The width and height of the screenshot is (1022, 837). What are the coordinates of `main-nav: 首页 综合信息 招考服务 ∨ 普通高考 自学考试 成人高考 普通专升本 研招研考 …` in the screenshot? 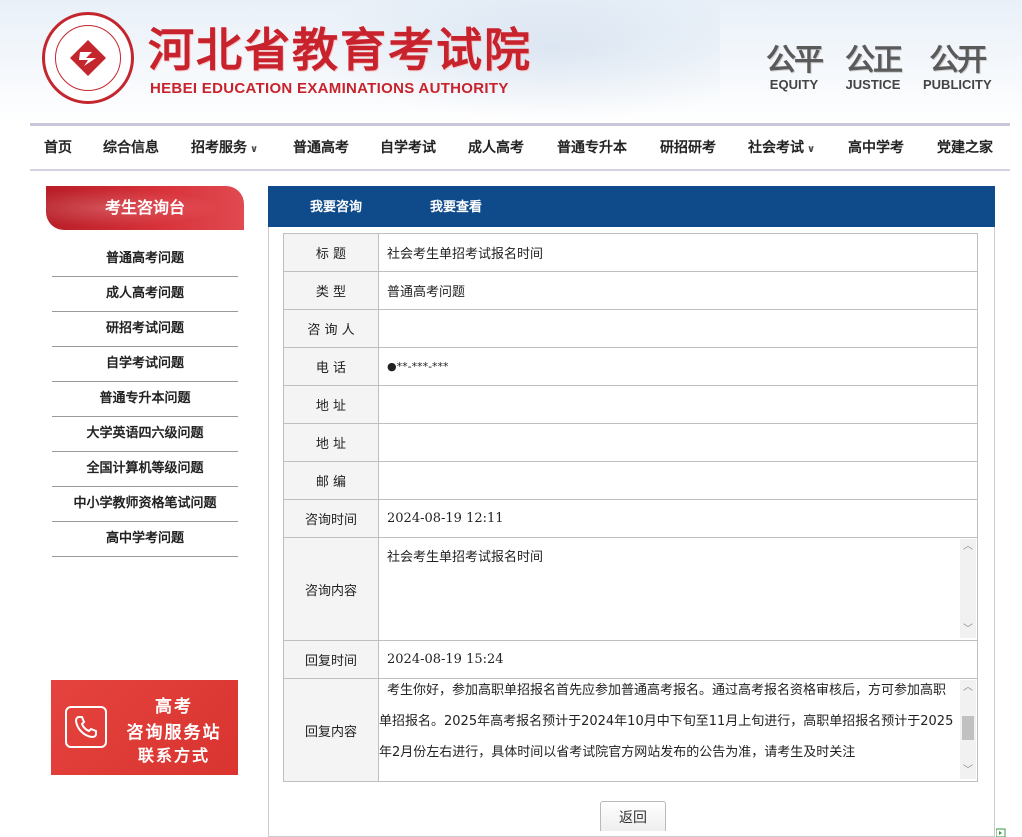 It's located at (520, 147).